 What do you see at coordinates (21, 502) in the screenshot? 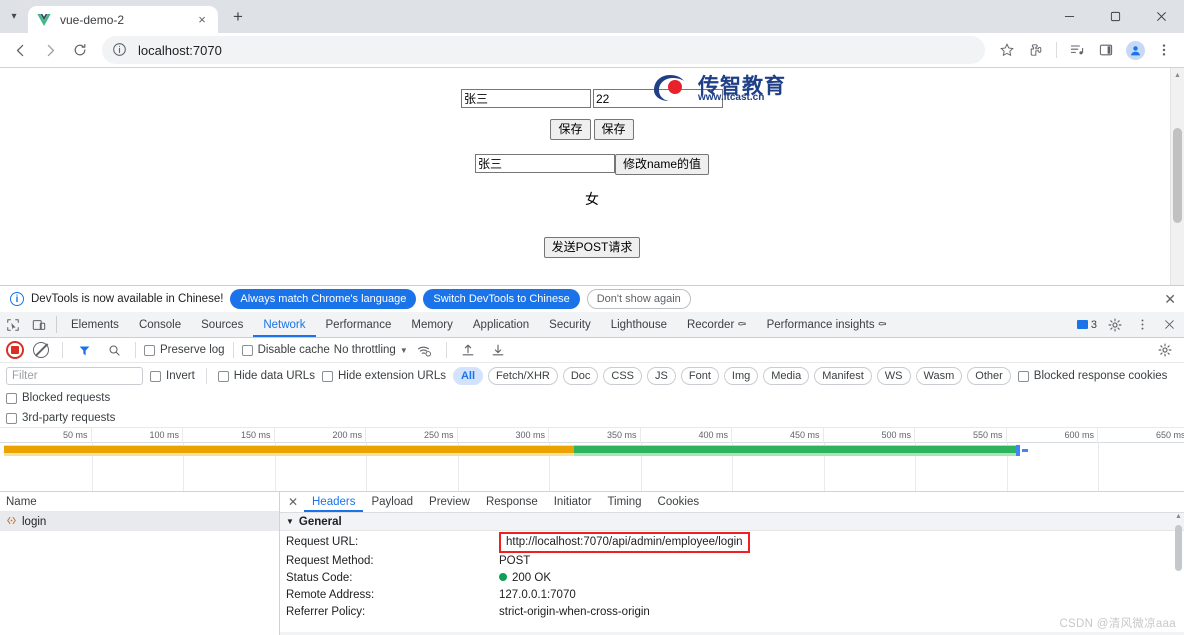
I see `column-header-name: Name` at bounding box center [21, 502].